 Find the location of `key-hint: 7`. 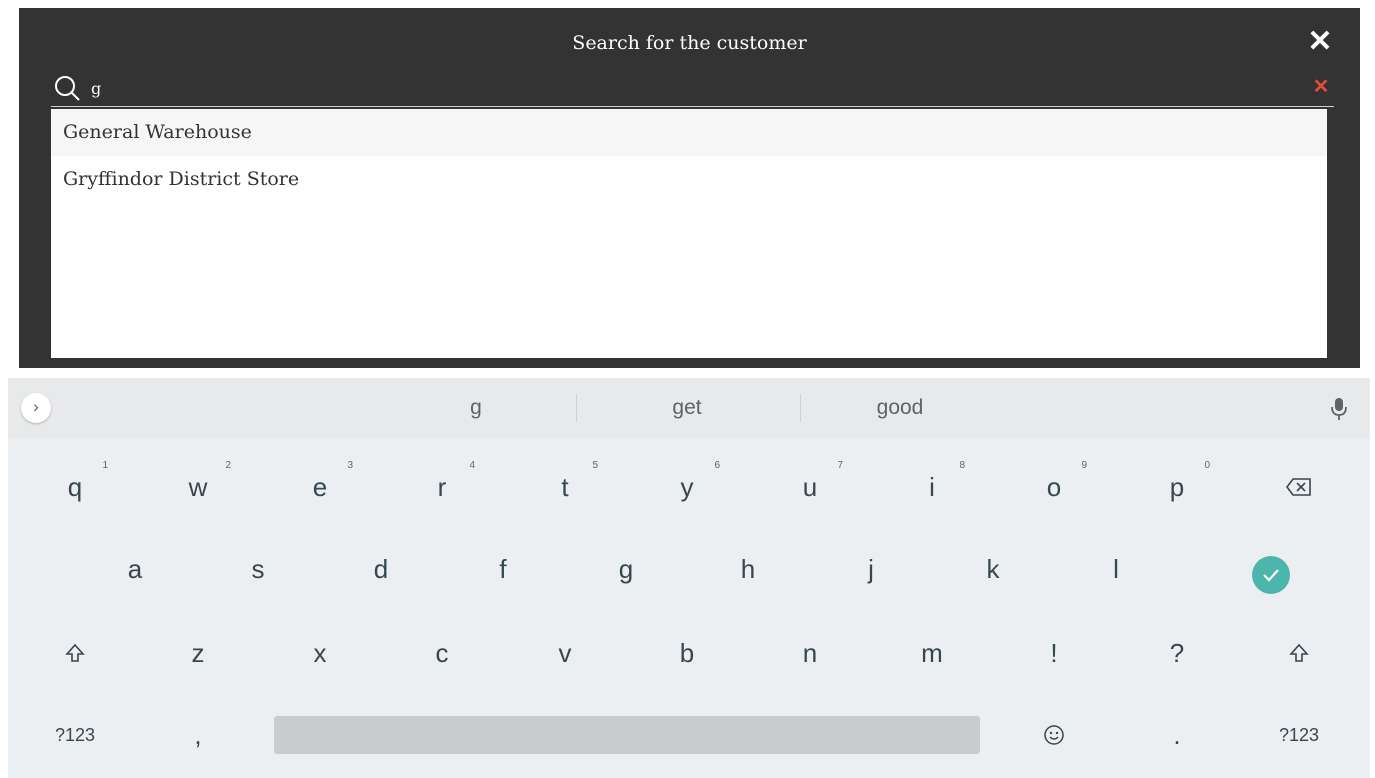

key-hint: 7 is located at coordinates (840, 465).